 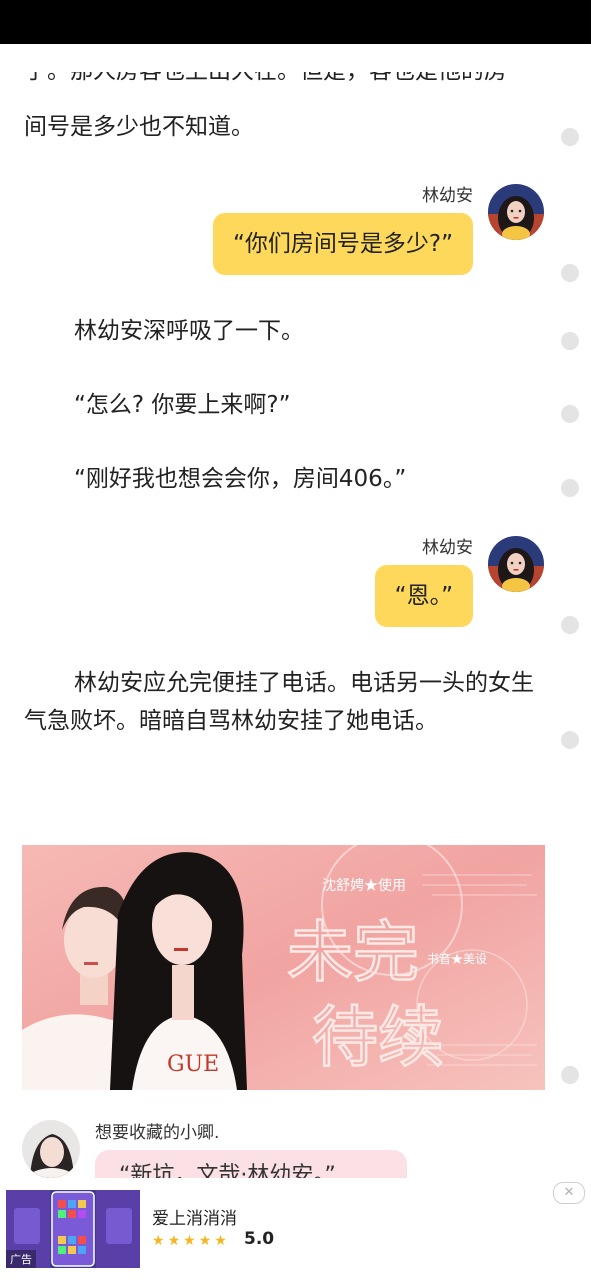 What do you see at coordinates (51, 1149) in the screenshot?
I see `commenter-avatar` at bounding box center [51, 1149].